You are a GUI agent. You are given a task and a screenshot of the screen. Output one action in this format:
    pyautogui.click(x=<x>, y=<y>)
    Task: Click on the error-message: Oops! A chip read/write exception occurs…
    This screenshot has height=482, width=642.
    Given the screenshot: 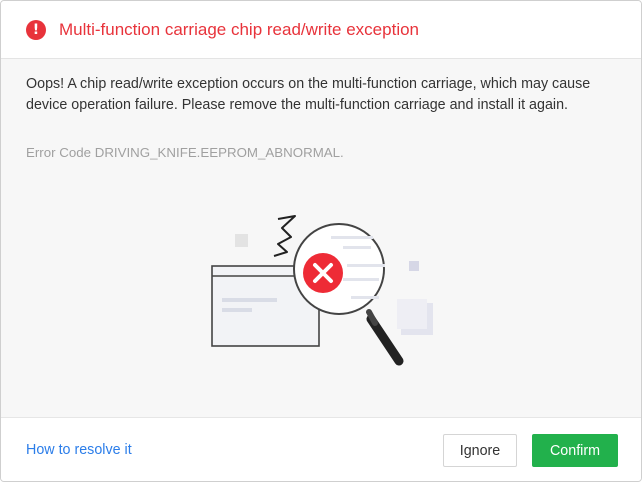 What is the action you would take?
    pyautogui.click(x=308, y=94)
    